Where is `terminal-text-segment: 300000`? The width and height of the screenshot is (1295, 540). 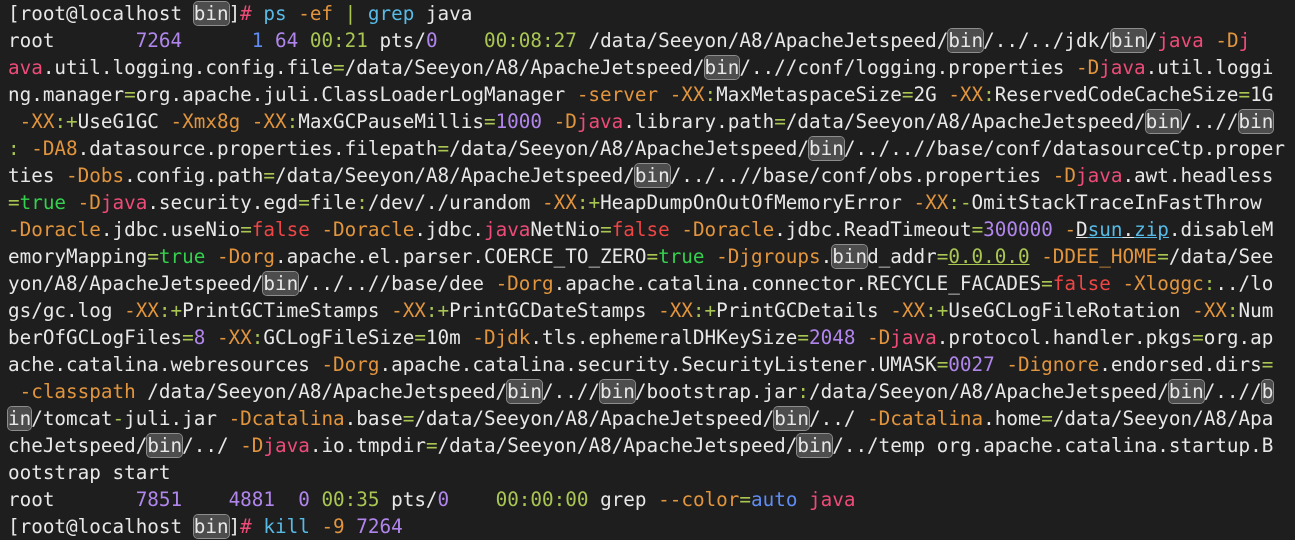 terminal-text-segment: 300000 is located at coordinates (1018, 229).